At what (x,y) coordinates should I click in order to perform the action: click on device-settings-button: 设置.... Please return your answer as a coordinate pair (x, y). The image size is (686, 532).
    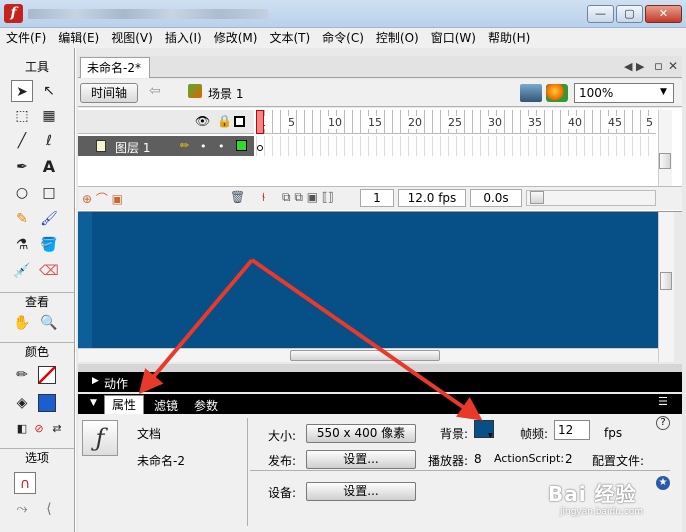
    Looking at the image, I should click on (361, 491).